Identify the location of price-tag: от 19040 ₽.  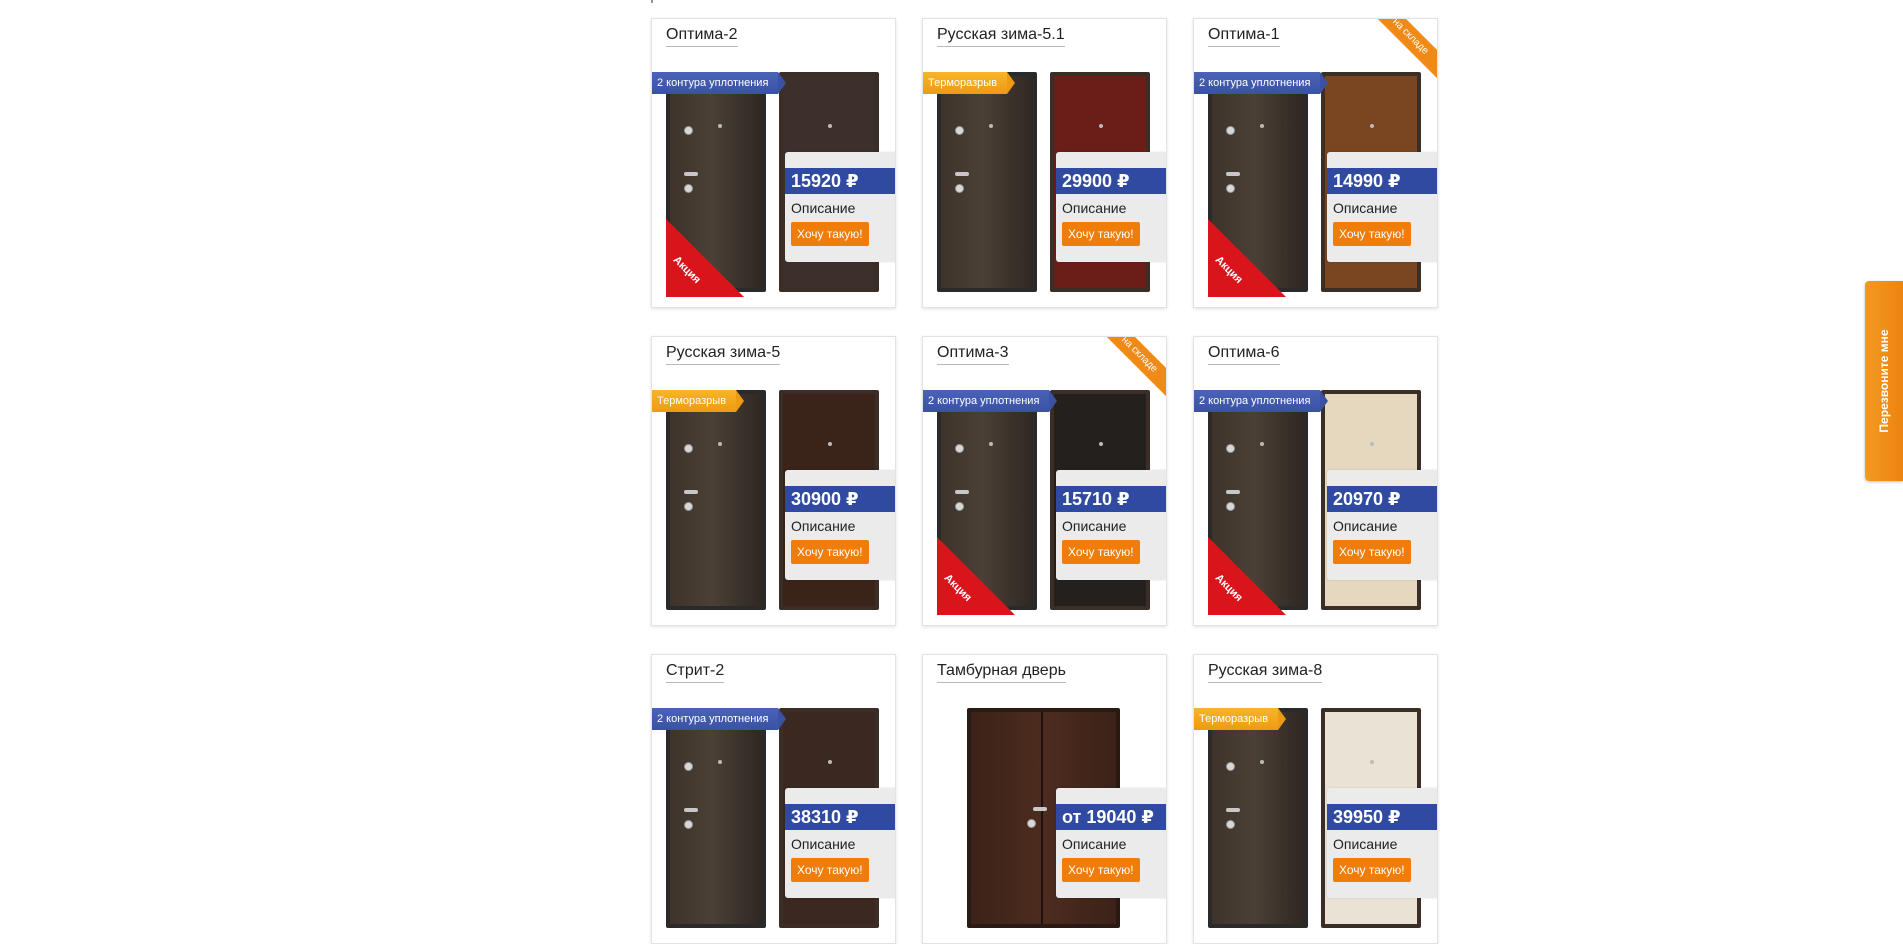
(1111, 817).